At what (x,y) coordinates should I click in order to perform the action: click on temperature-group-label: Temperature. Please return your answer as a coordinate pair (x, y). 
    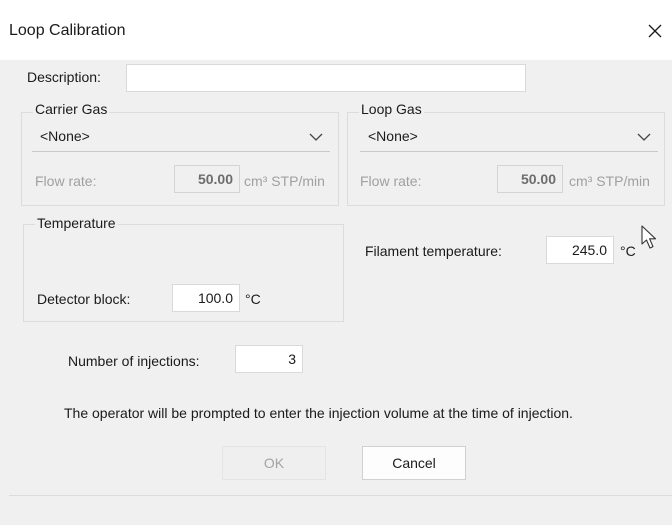
    Looking at the image, I should click on (76, 223).